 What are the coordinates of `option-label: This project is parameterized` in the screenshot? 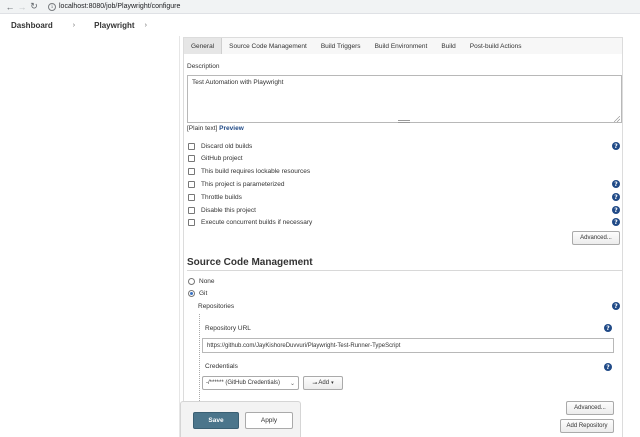 It's located at (243, 184).